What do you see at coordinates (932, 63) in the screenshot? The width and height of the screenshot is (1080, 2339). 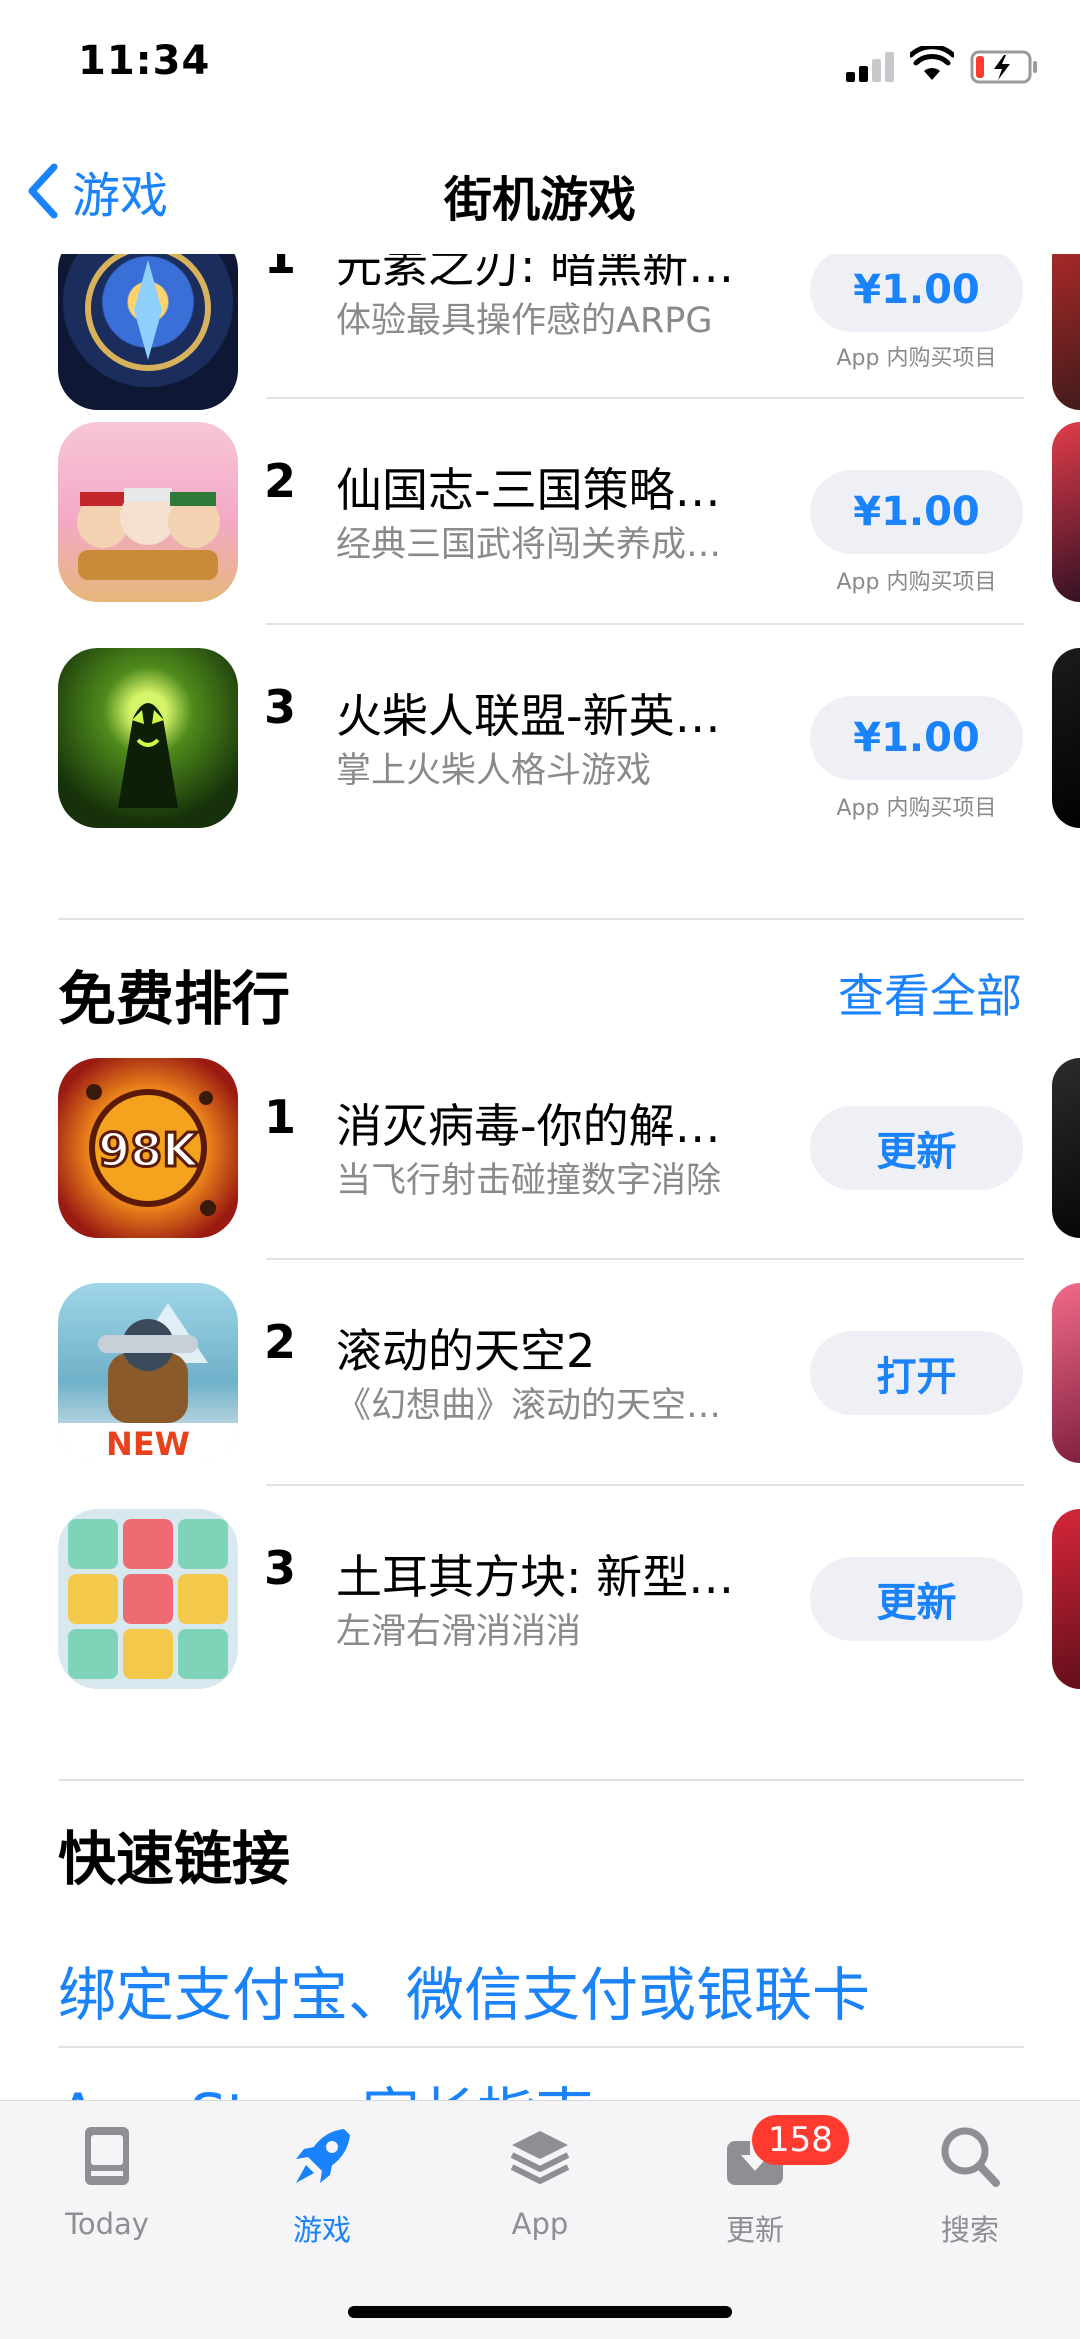 I see `wifi-icon` at bounding box center [932, 63].